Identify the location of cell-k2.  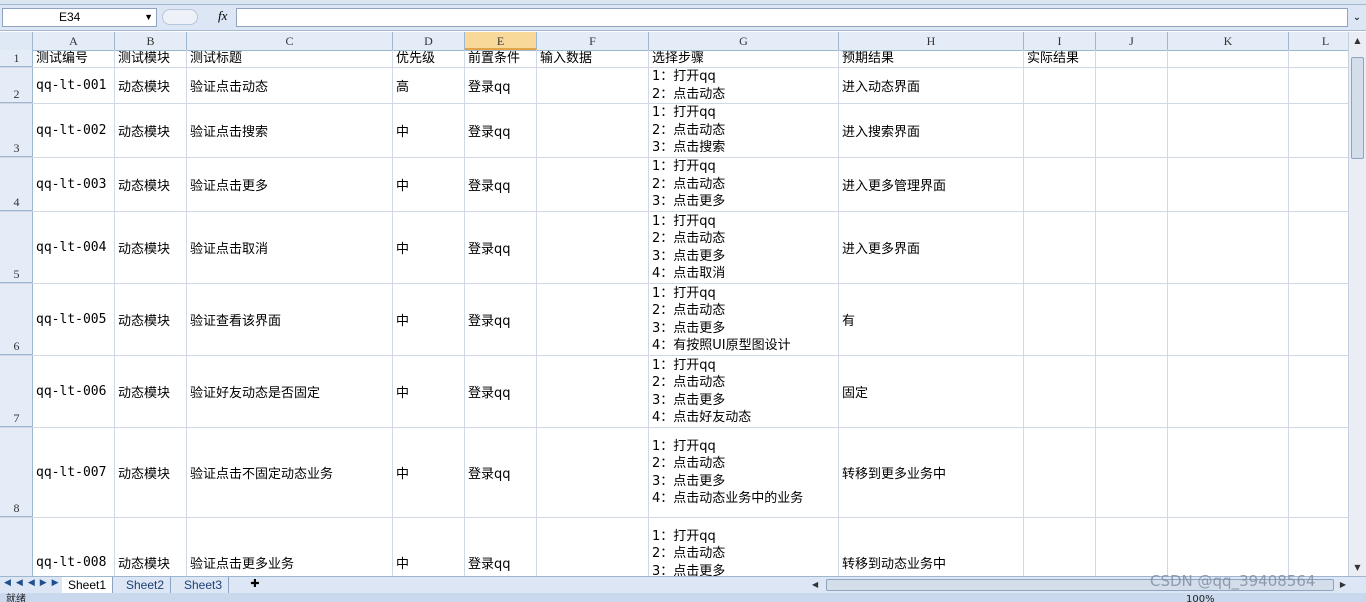
(1228, 85).